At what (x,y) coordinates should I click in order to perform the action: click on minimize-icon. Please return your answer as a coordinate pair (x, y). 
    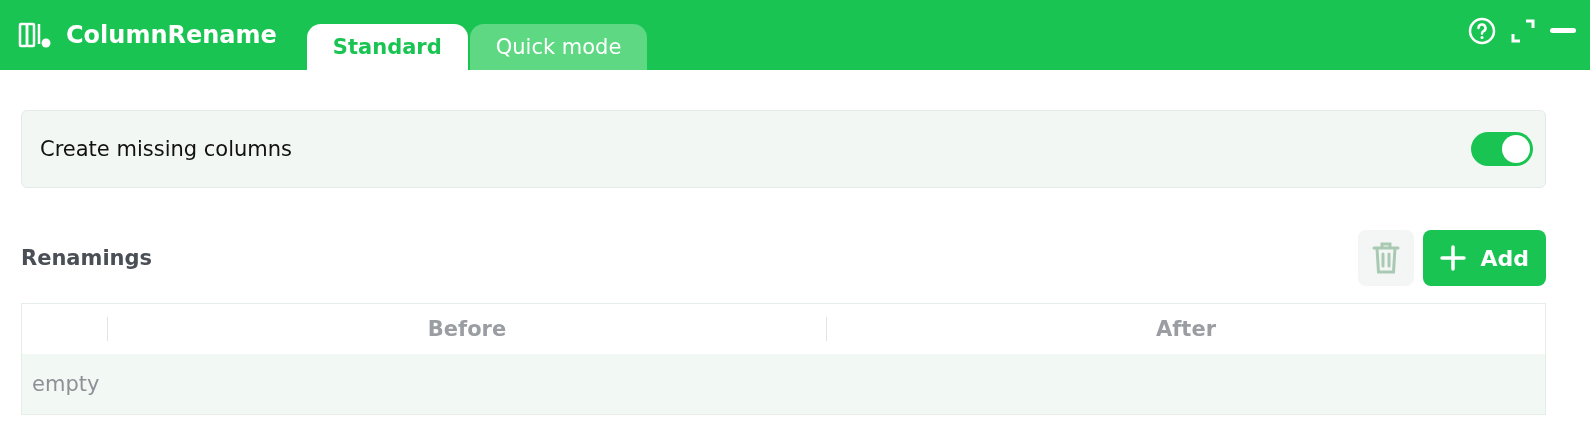
    Looking at the image, I should click on (1563, 31).